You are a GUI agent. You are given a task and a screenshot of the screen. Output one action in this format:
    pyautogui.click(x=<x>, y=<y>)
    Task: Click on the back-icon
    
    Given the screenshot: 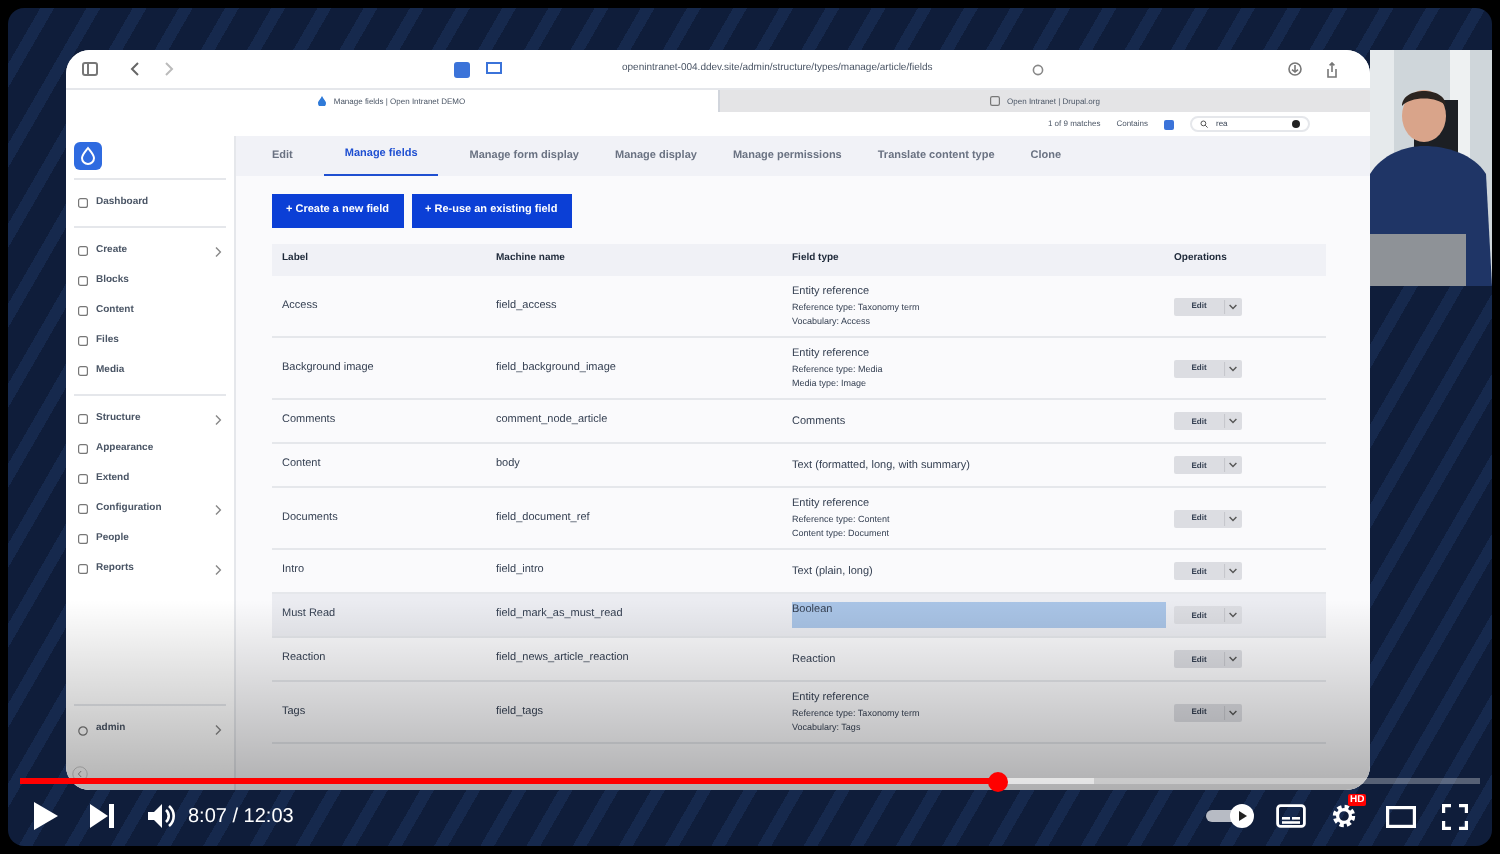 What is the action you would take?
    pyautogui.click(x=135, y=69)
    